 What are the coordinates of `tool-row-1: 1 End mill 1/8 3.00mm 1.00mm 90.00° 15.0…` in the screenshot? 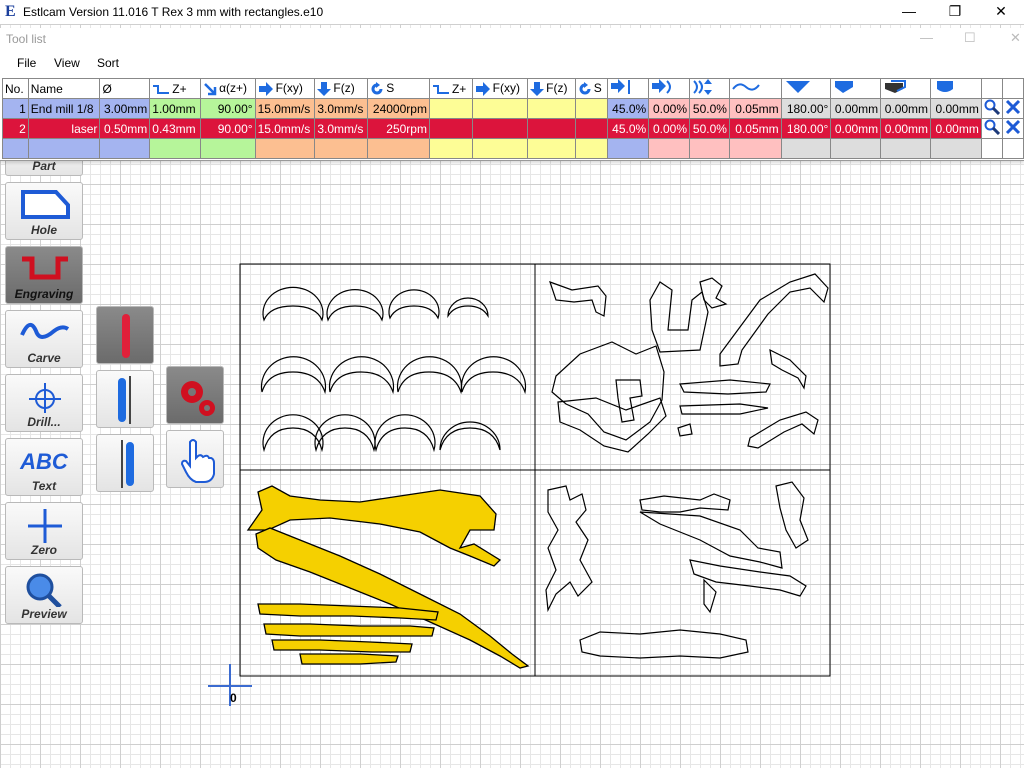 It's located at (513, 108).